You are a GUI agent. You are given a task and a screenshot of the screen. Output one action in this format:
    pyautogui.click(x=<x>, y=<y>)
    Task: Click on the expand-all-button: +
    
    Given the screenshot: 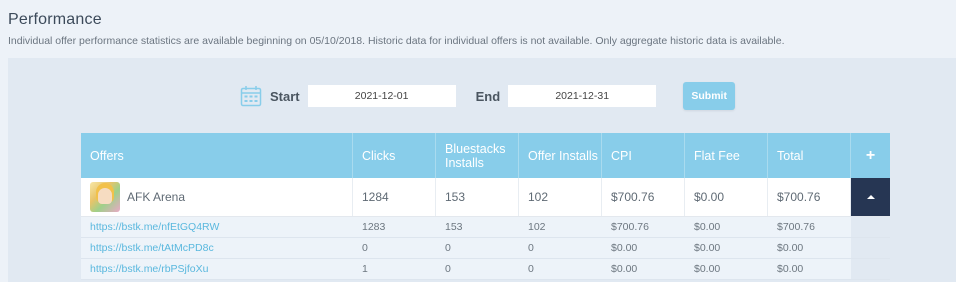 What is the action you would take?
    pyautogui.click(x=870, y=155)
    